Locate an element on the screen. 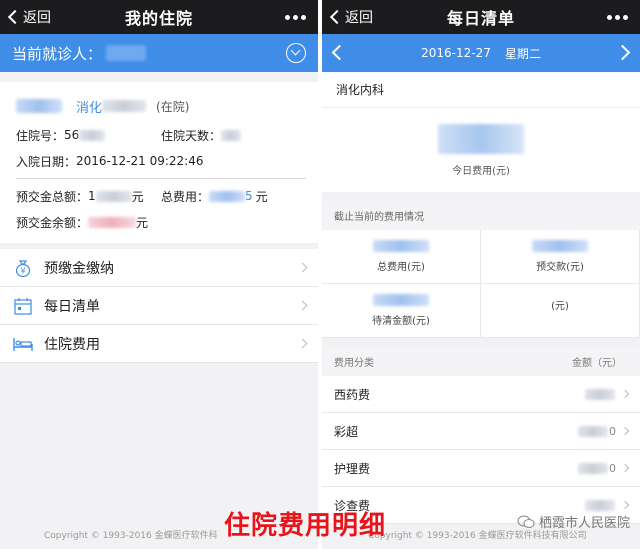 The width and height of the screenshot is (640, 549). calendar-icon is located at coordinates (23, 306).